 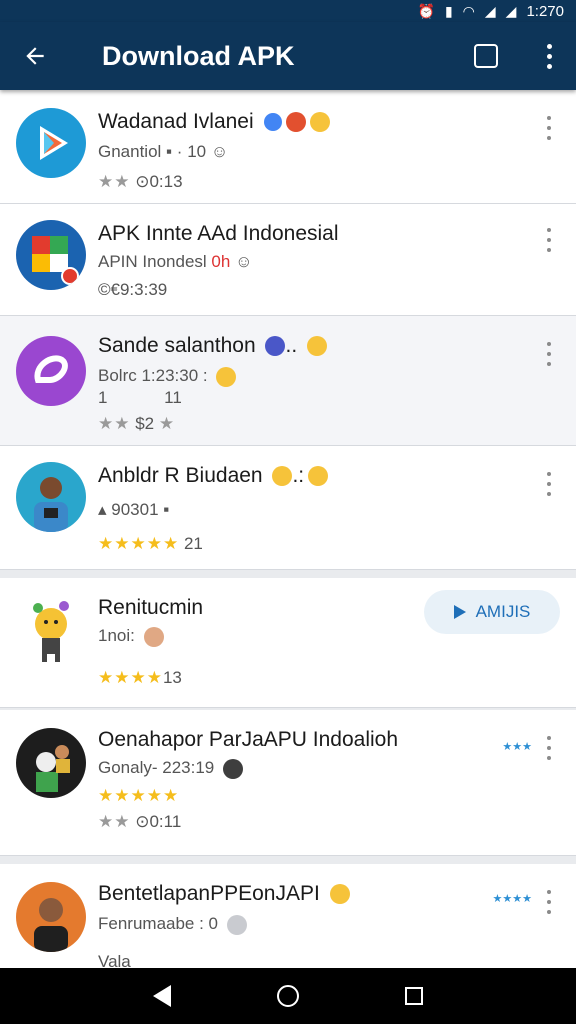 What do you see at coordinates (549, 56) in the screenshot?
I see `more-vert-icon` at bounding box center [549, 56].